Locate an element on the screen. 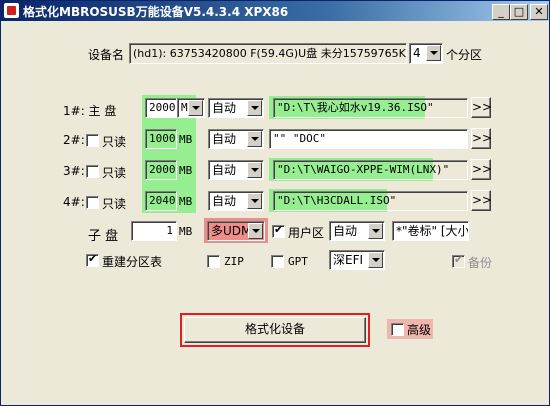 This screenshot has width=550, height=406. partition-1-mode-select: 自动 is located at coordinates (236, 108).